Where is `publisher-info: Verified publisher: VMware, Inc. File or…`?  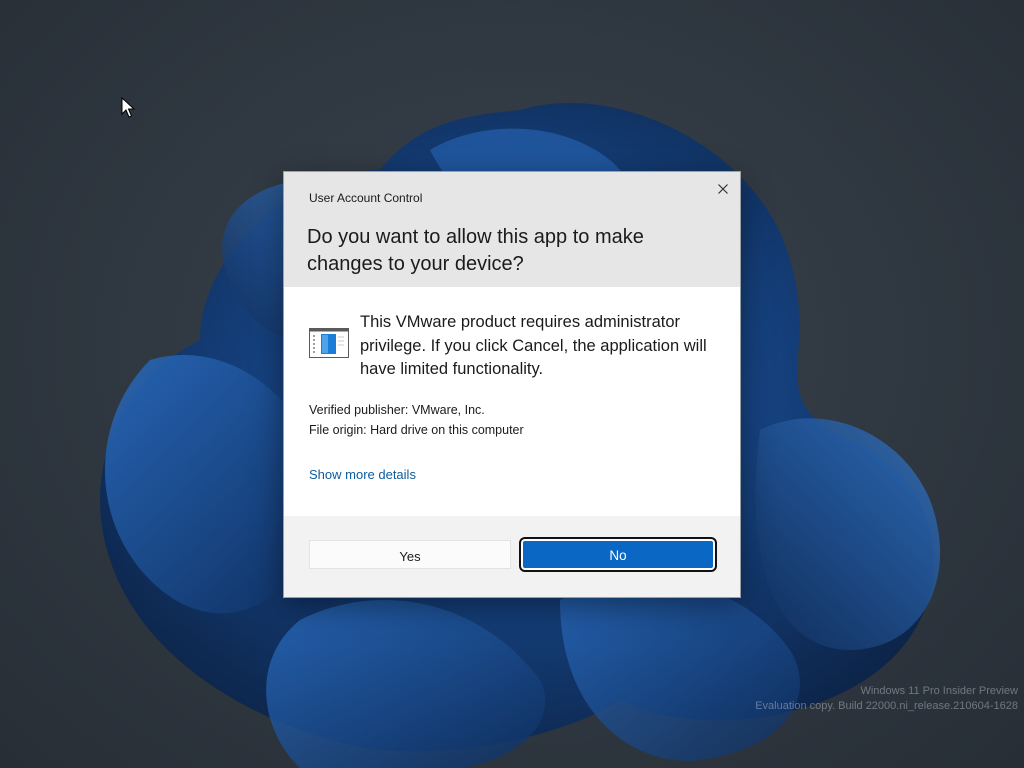
publisher-info: Verified publisher: VMware, Inc. File or… is located at coordinates (416, 420).